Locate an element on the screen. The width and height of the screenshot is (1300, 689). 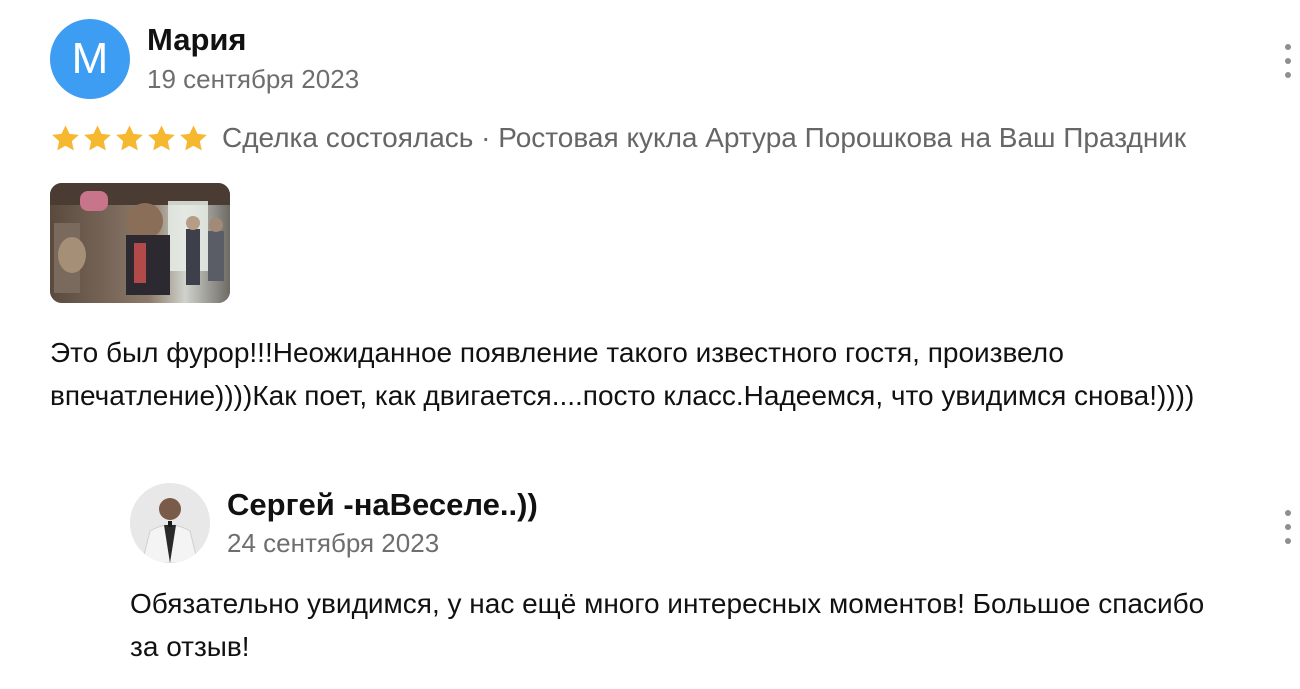
reply-date: 24 сентября 2023 is located at coordinates (333, 543).